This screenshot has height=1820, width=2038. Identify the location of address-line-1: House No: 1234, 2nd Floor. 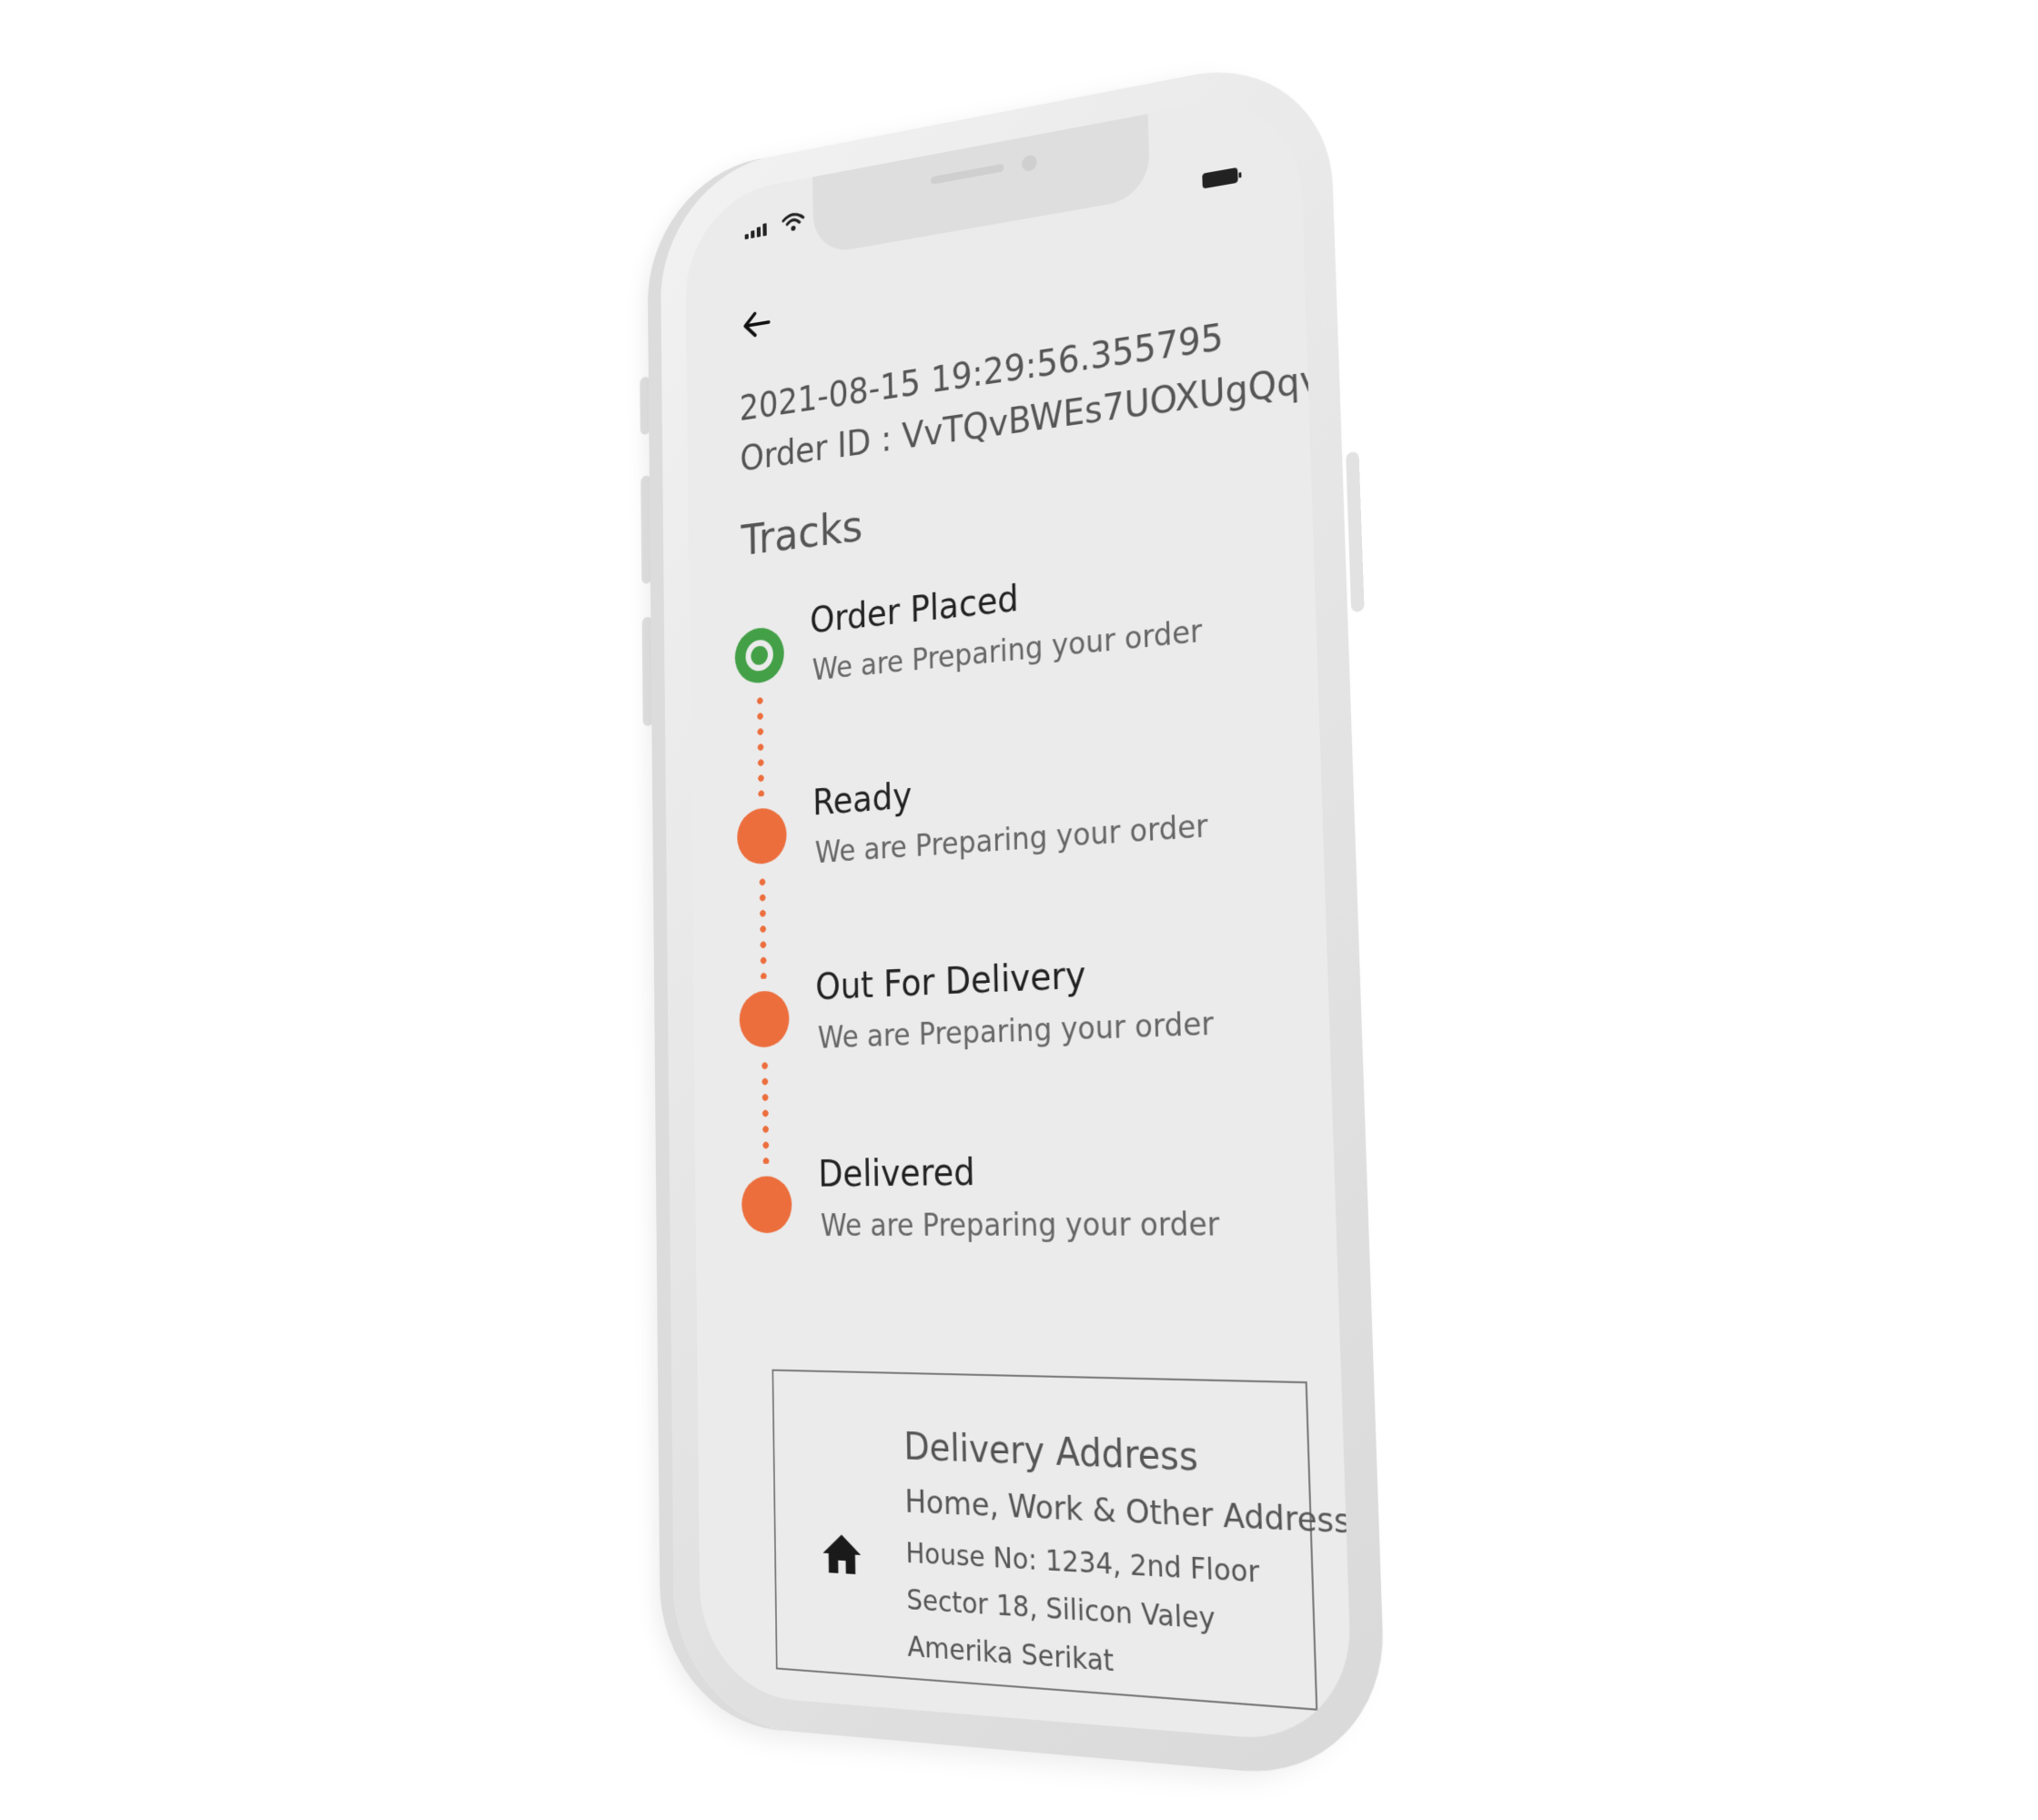
(1082, 1564).